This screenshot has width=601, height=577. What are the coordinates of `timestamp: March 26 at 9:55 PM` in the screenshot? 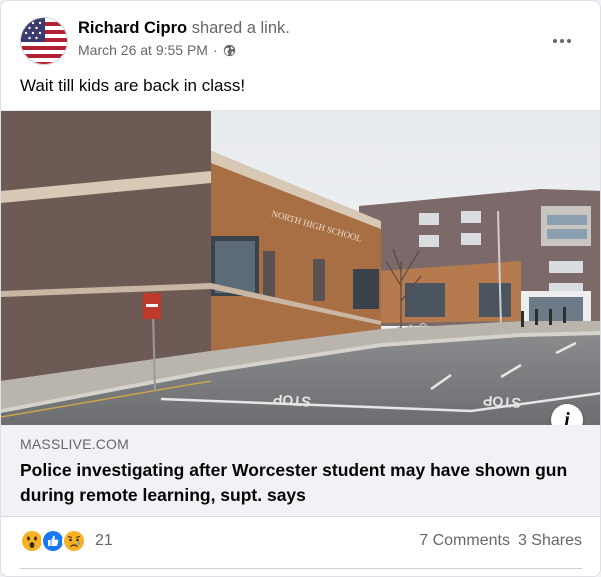 It's located at (143, 50).